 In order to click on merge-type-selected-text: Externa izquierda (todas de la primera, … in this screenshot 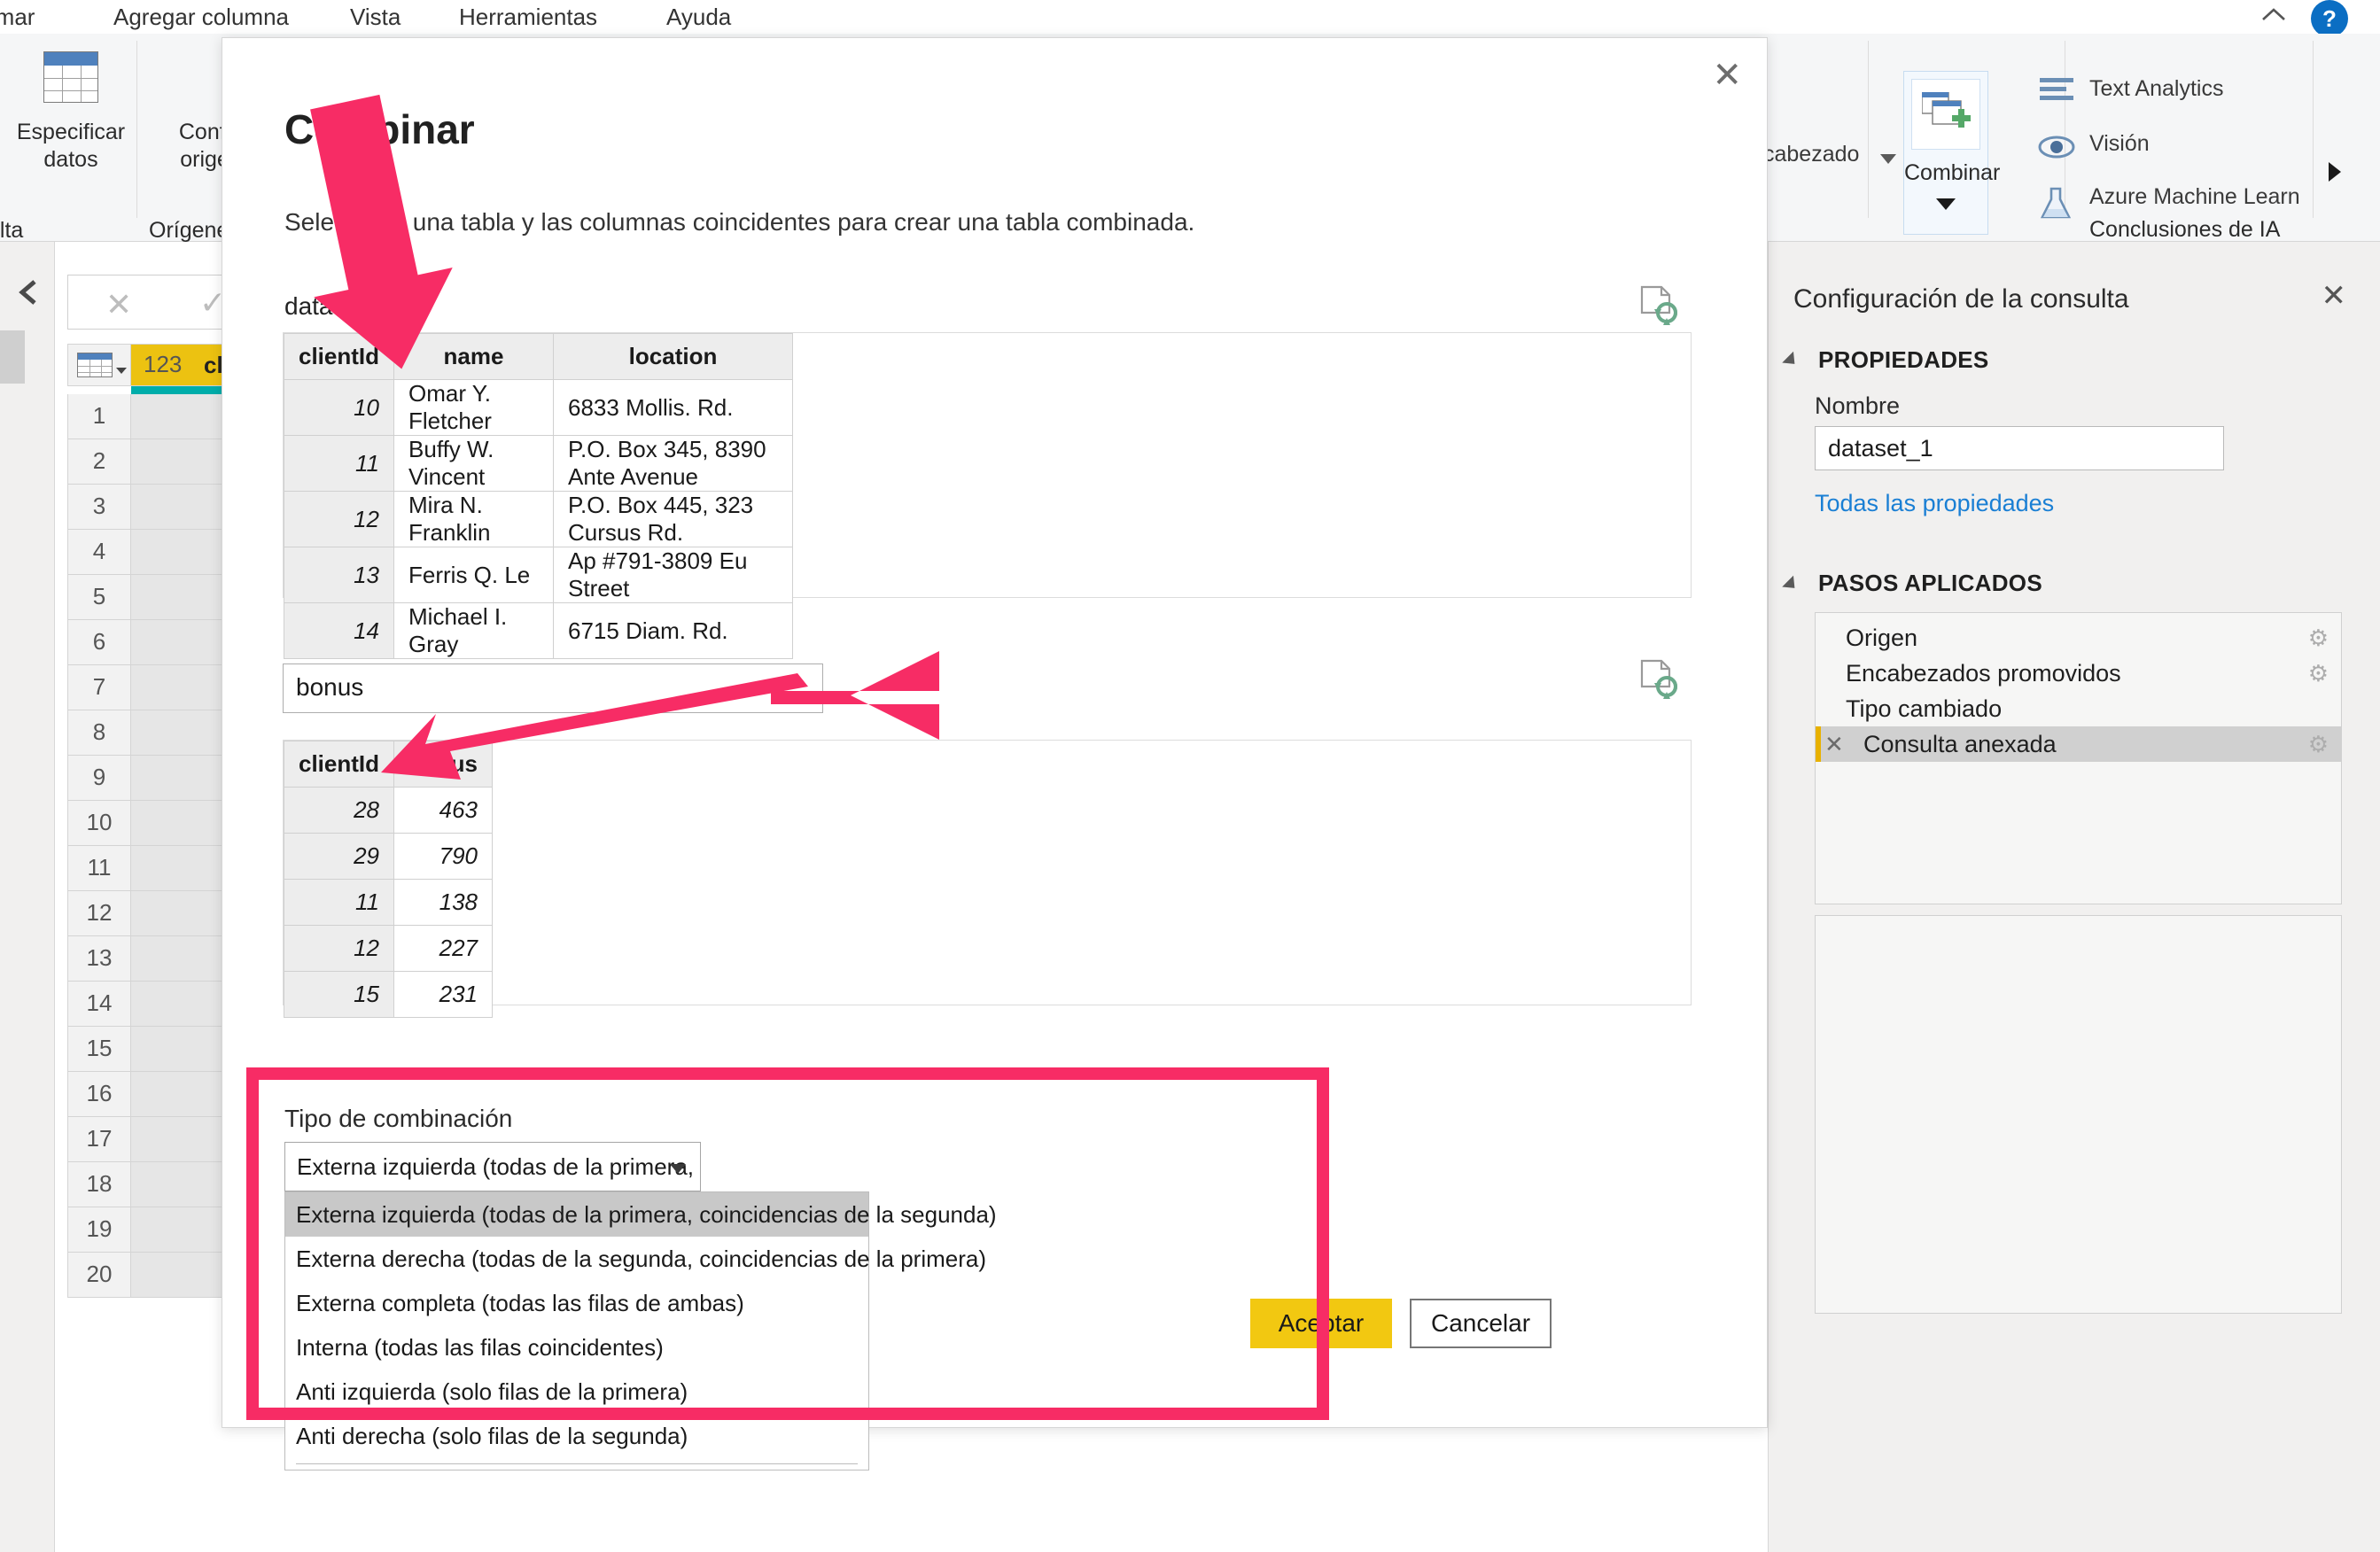, I will do `click(498, 1166)`.